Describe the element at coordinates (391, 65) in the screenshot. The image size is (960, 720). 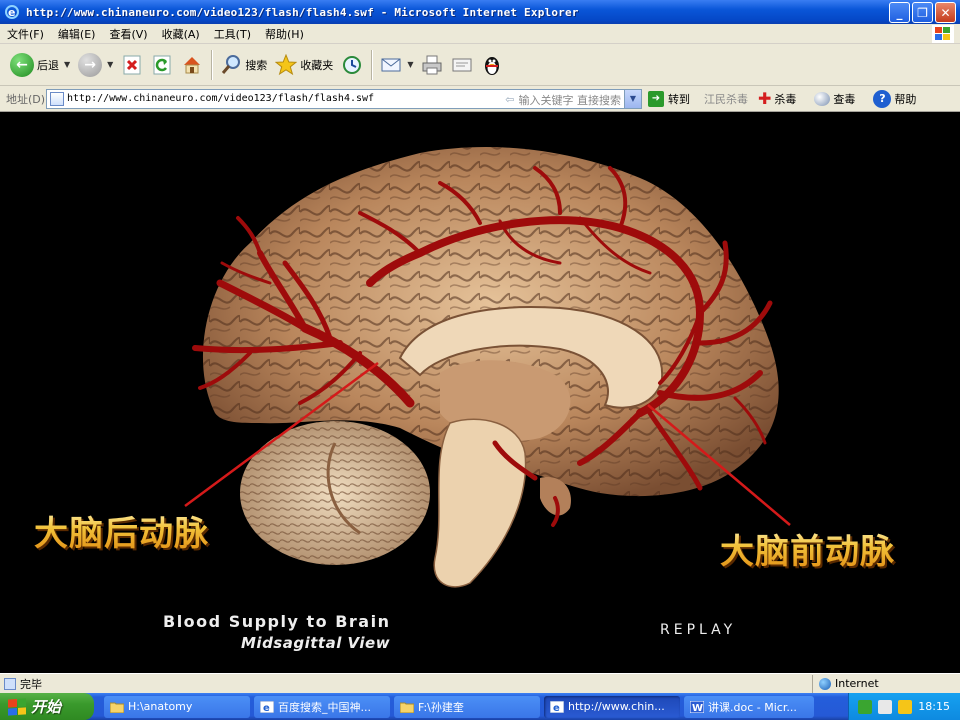
I see `mail-icon` at that location.